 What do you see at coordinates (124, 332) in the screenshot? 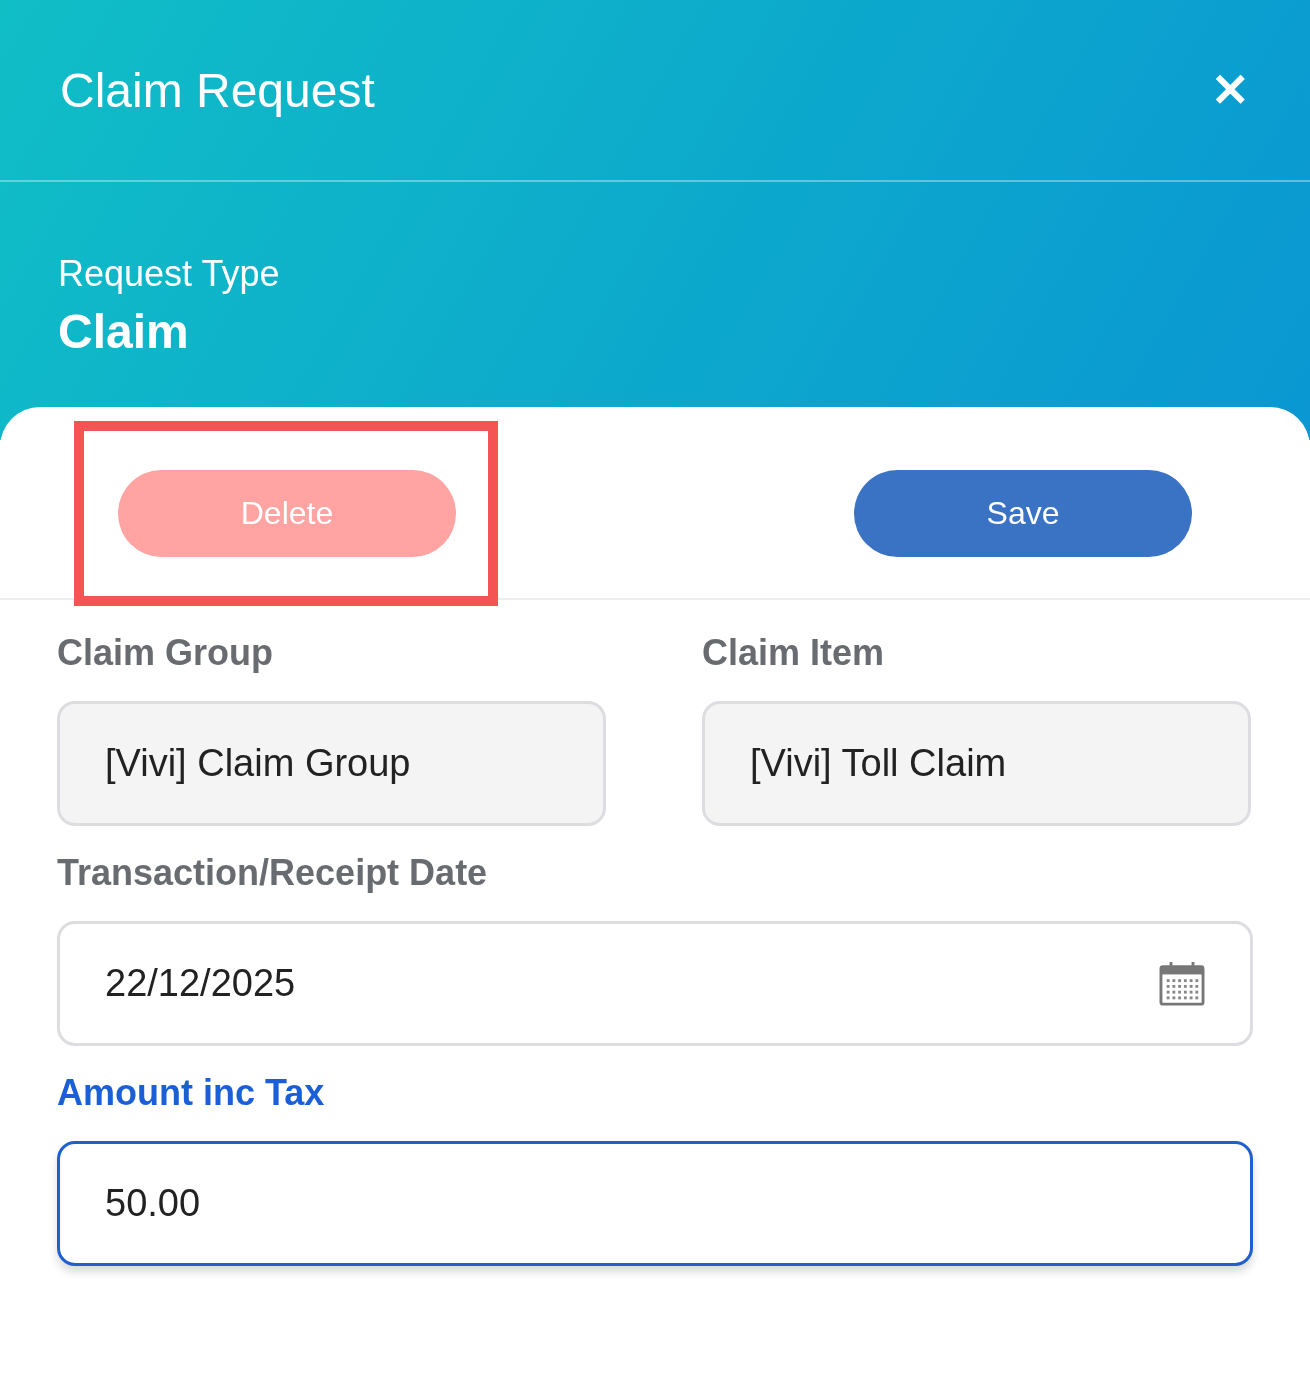
I see `request-type-value: Claim` at bounding box center [124, 332].